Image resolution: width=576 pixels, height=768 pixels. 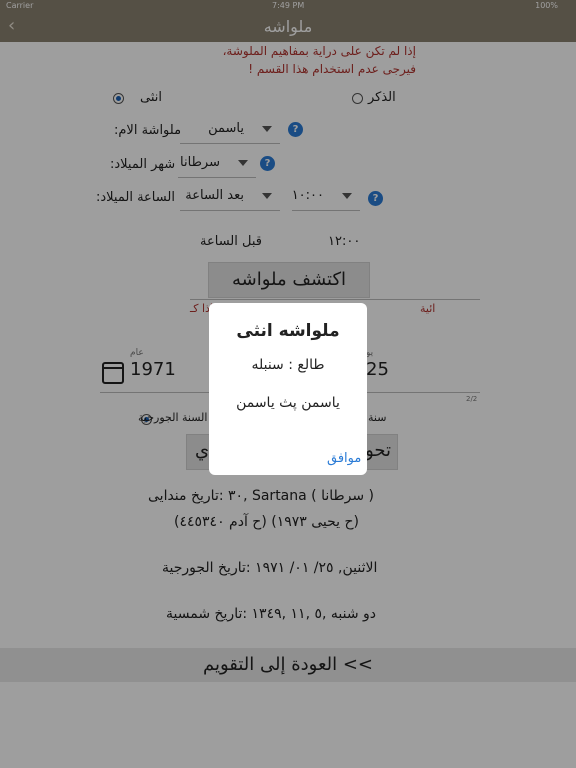 I want to click on dialog-title: ملواشه انثى, so click(x=288, y=331).